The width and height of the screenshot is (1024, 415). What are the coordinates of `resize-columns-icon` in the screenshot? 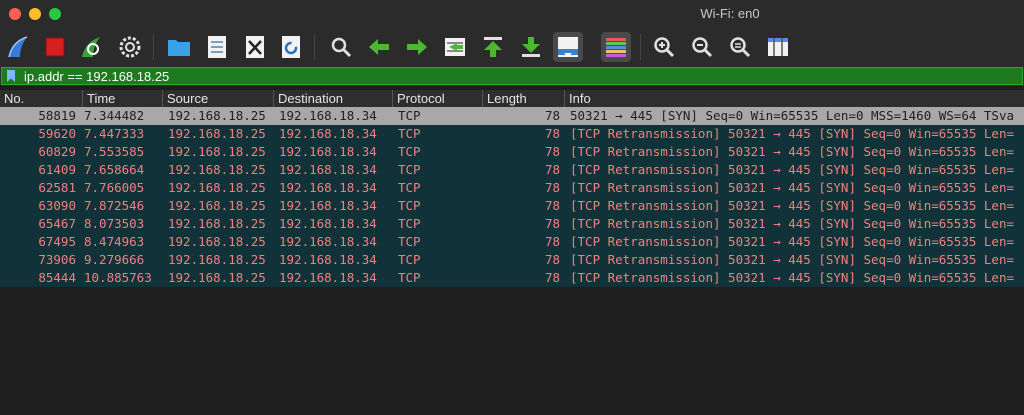 It's located at (778, 47).